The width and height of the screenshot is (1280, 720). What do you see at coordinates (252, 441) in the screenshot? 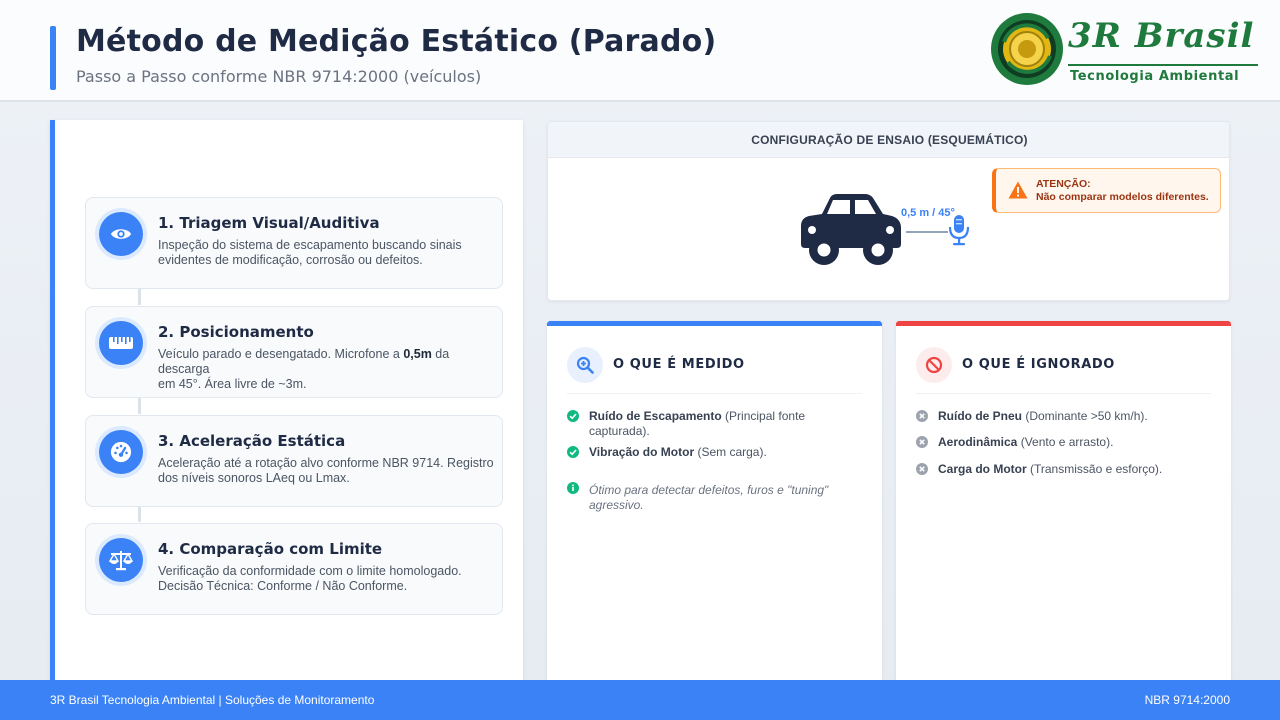
I see `step-title: 3. Aceleração Estática` at bounding box center [252, 441].